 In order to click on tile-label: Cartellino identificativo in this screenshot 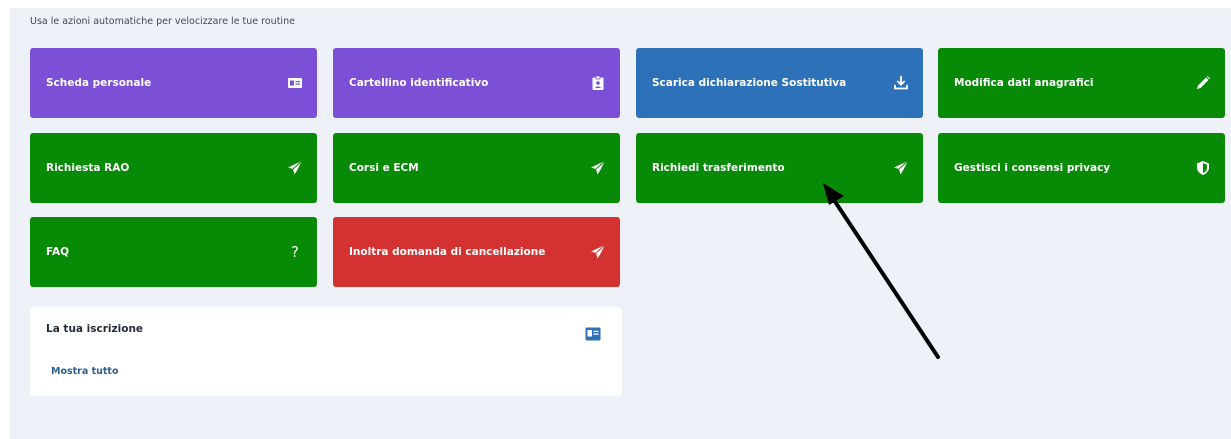, I will do `click(419, 83)`.